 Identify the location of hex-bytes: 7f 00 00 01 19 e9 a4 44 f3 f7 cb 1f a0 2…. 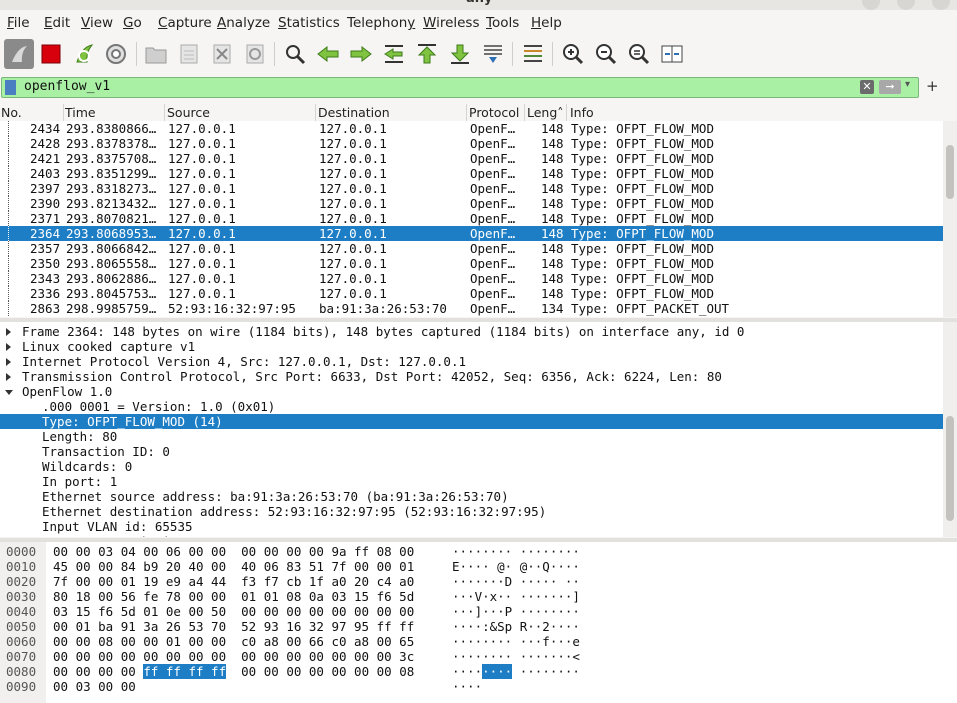
(233, 581).